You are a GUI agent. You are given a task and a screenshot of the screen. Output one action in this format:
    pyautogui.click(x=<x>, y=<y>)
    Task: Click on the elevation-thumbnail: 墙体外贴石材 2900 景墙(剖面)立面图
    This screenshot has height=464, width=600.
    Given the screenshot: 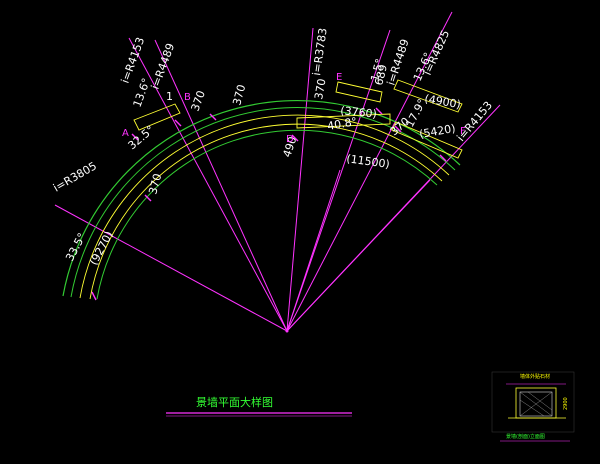 What is the action you would take?
    pyautogui.click(x=533, y=406)
    